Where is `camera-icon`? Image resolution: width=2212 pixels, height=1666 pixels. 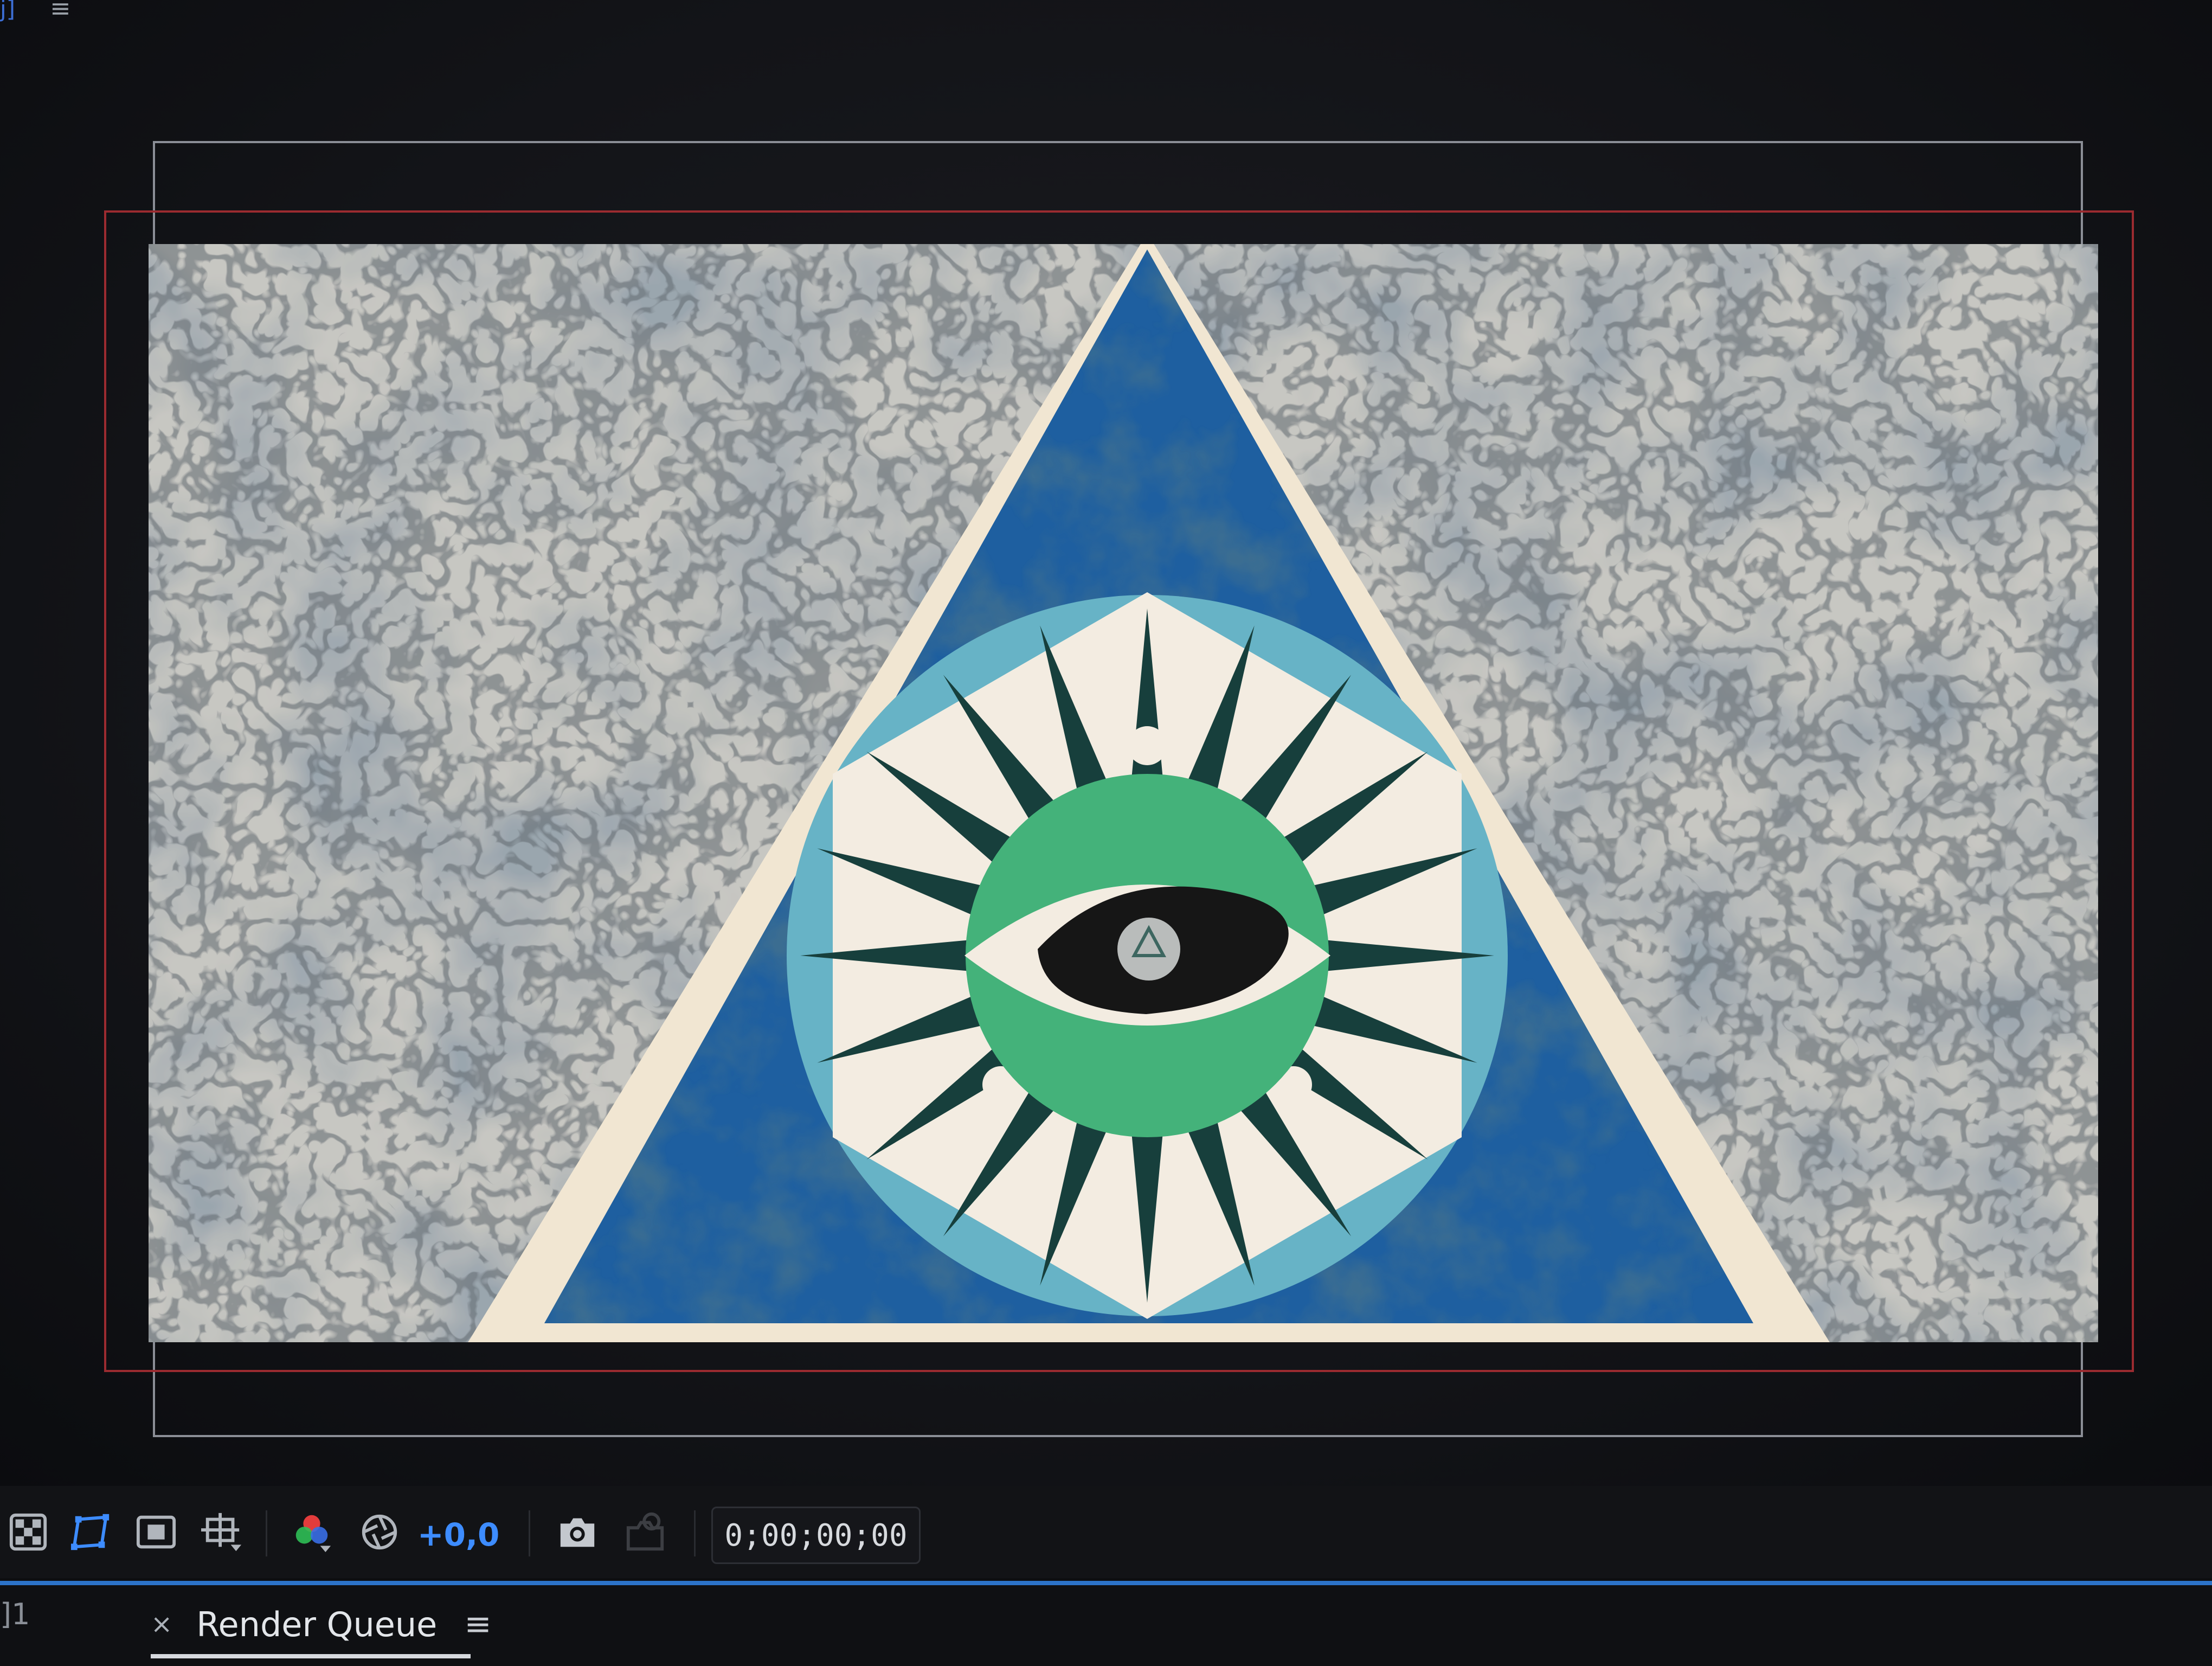 camera-icon is located at coordinates (577, 1532).